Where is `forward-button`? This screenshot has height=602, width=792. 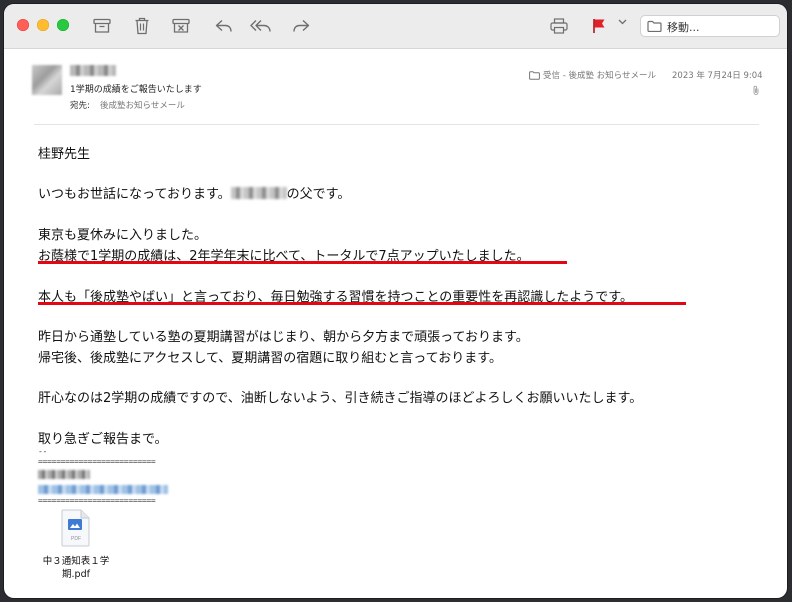 forward-button is located at coordinates (301, 26).